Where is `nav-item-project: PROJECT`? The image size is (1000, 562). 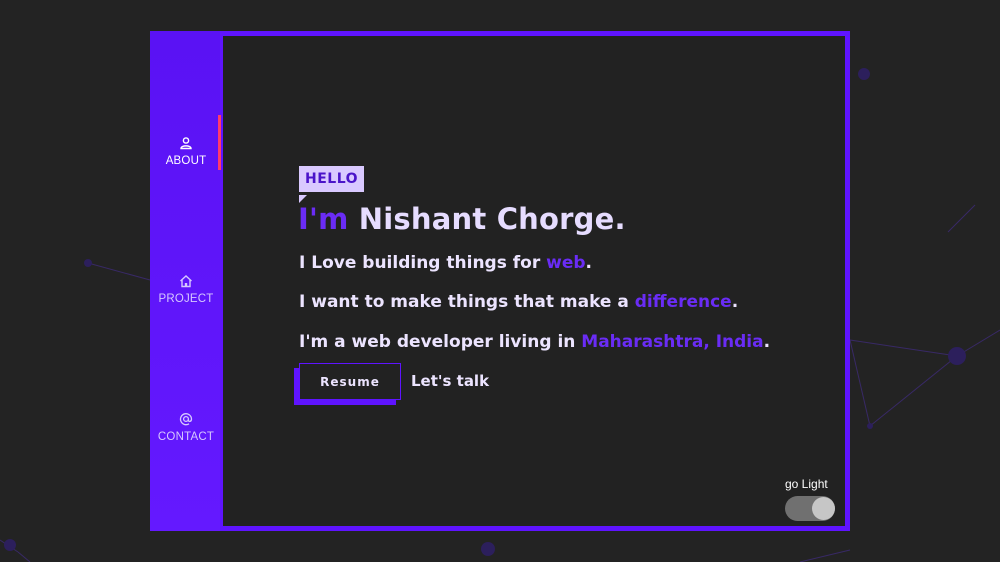 nav-item-project: PROJECT is located at coordinates (186, 289).